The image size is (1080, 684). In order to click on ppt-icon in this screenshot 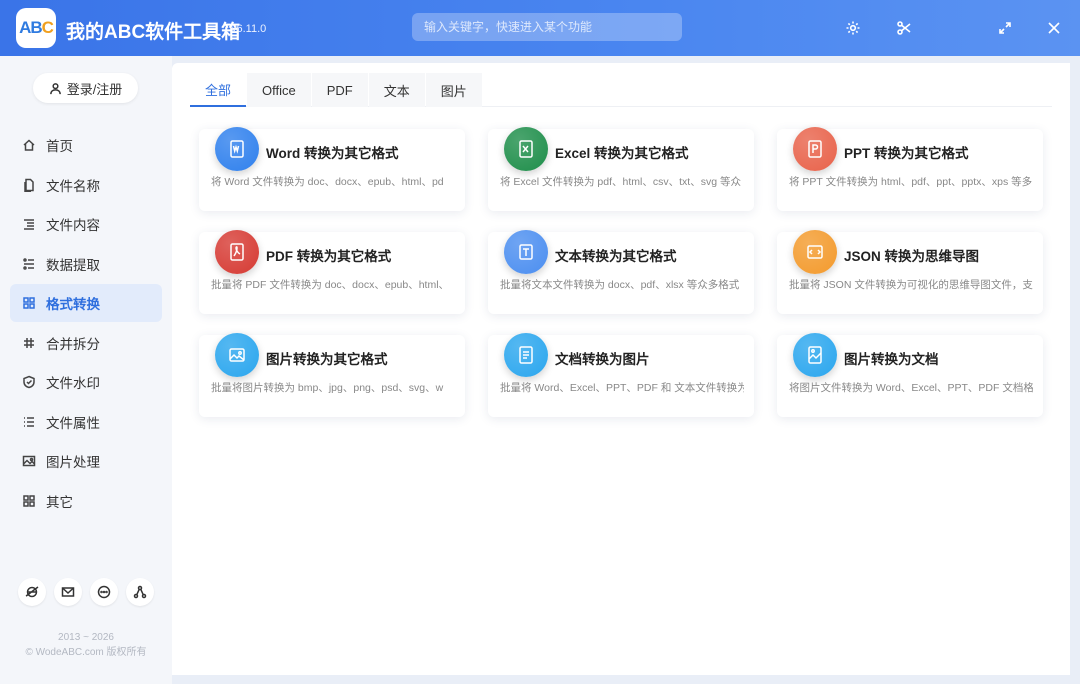, I will do `click(815, 149)`.